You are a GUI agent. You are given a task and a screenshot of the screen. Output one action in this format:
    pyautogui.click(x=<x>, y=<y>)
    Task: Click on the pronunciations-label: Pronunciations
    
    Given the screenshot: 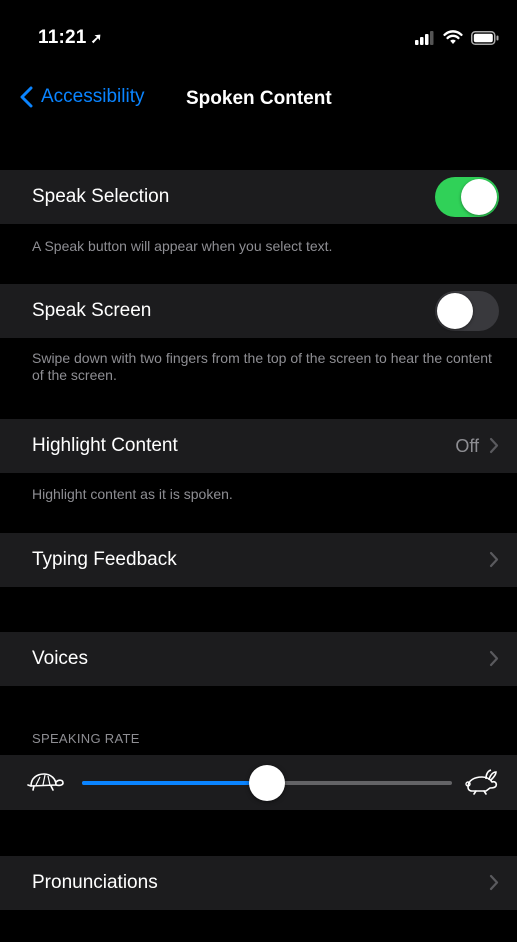 What is the action you would take?
    pyautogui.click(x=95, y=882)
    